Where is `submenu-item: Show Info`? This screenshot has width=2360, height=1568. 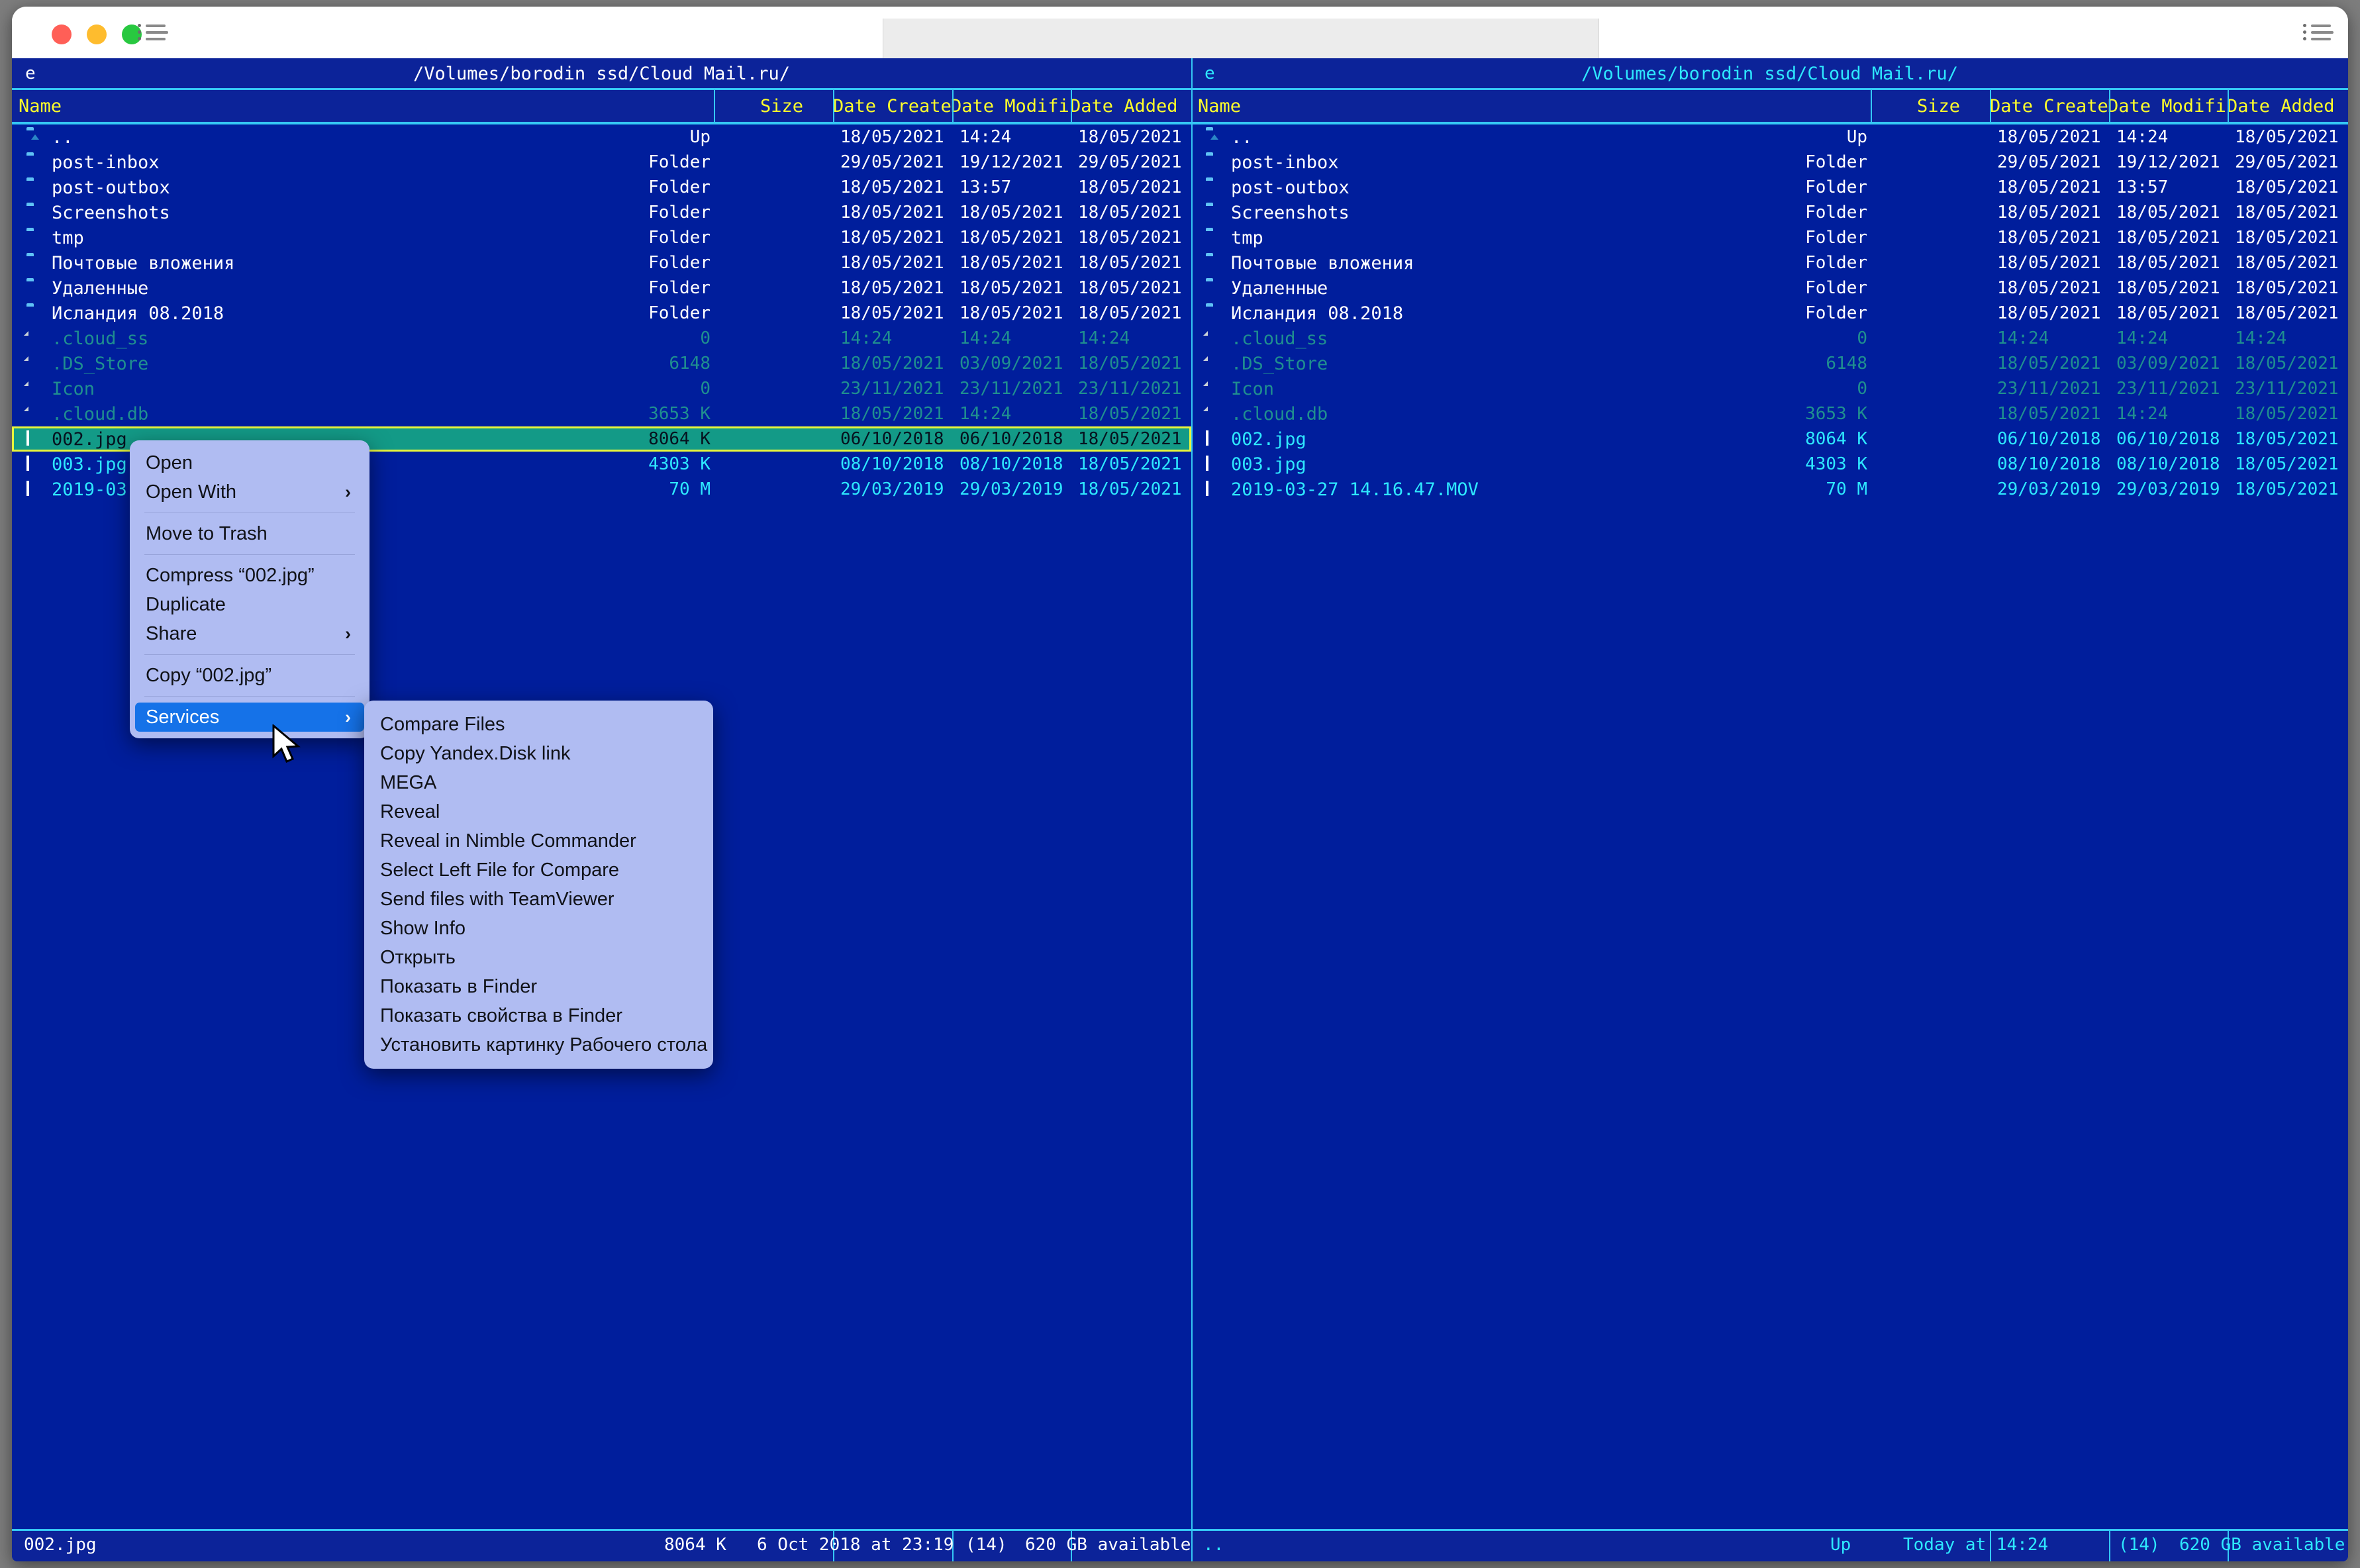 submenu-item: Show Info is located at coordinates (538, 928).